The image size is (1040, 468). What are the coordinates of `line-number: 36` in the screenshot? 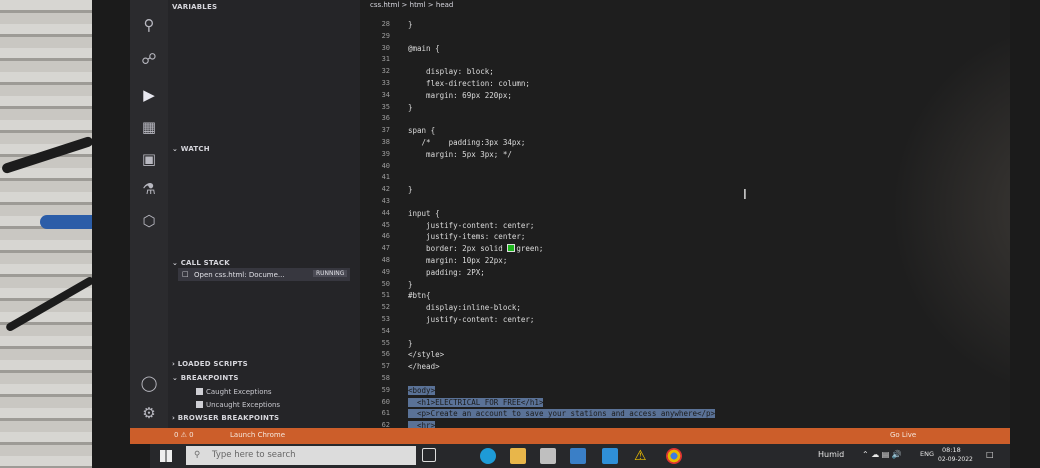 It's located at (385, 118).